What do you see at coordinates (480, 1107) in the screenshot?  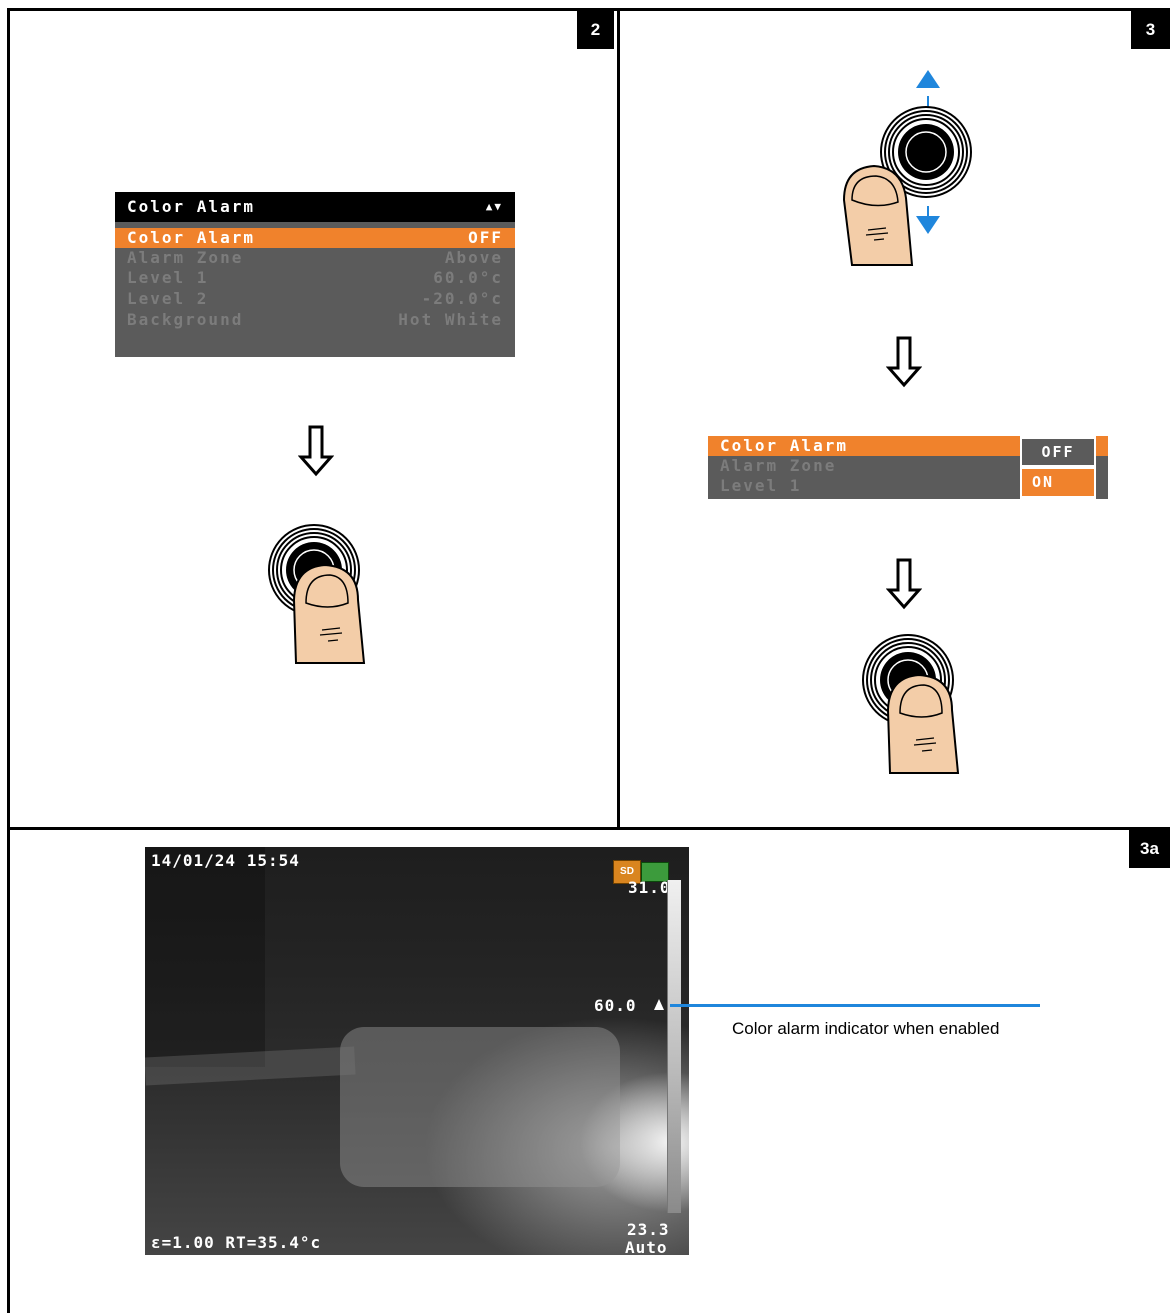 I see `heated-object` at bounding box center [480, 1107].